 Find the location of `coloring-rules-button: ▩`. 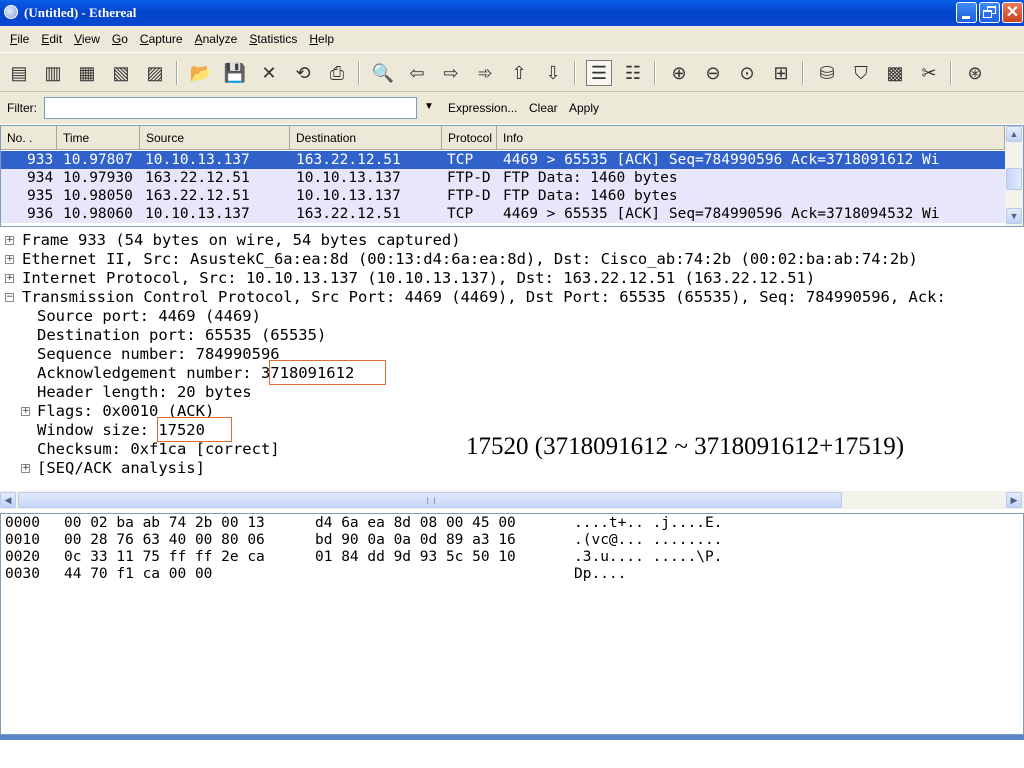

coloring-rules-button: ▩ is located at coordinates (895, 73).